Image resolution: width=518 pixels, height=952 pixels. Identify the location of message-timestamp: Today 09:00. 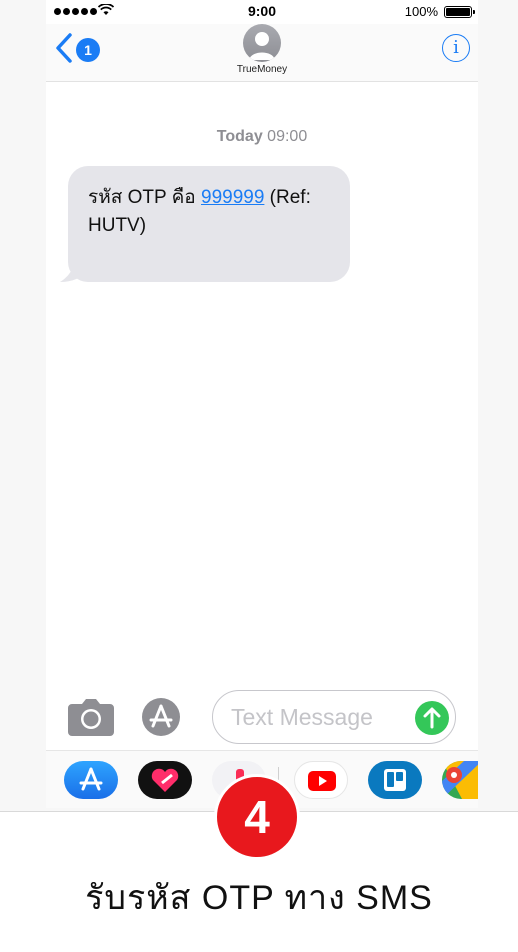
(262, 137).